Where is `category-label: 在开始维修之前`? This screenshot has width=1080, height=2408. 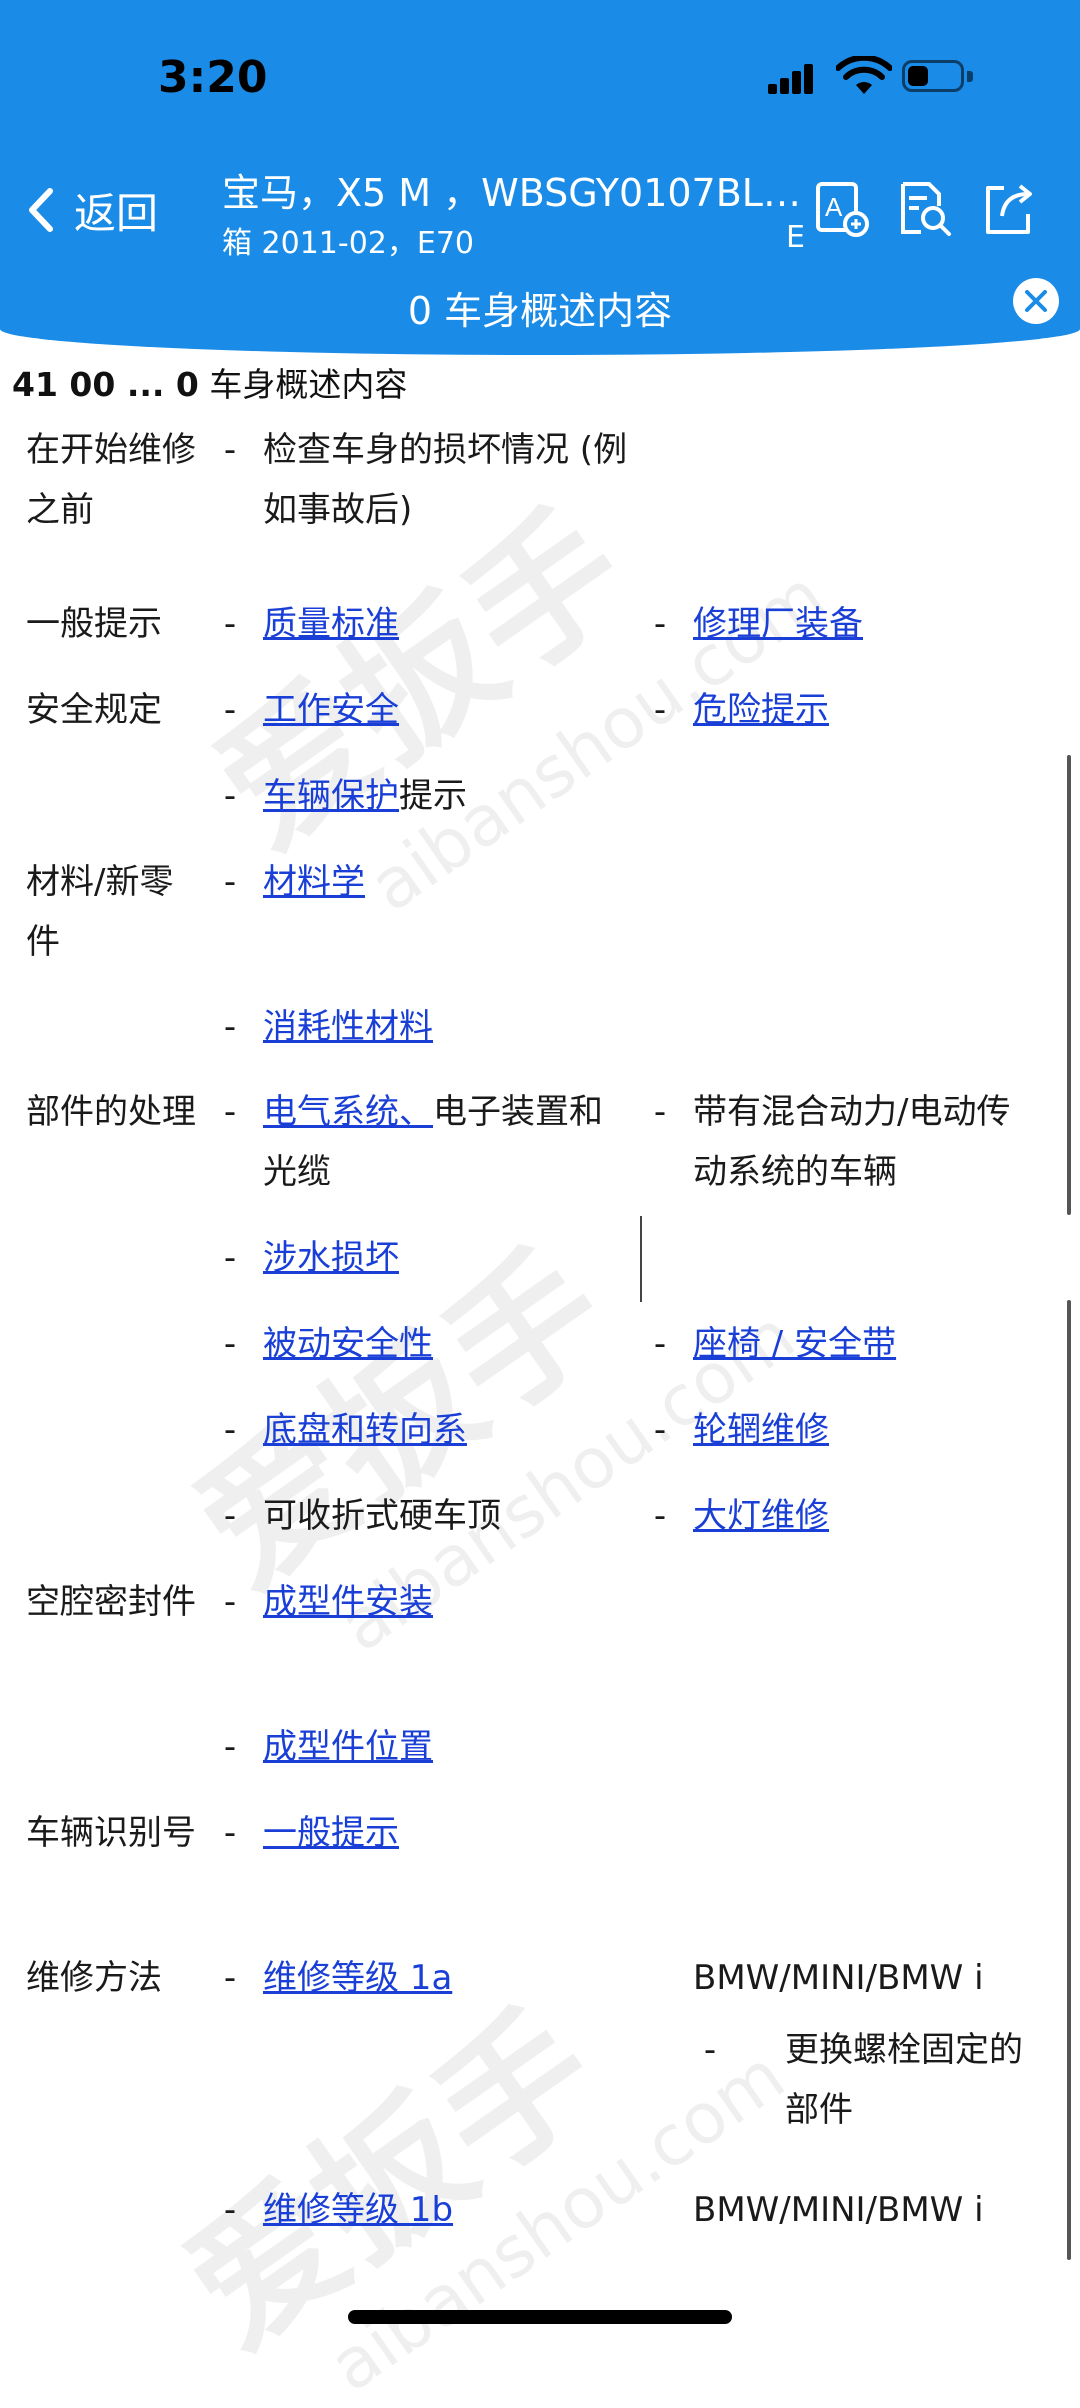
category-label: 在开始维修之前 is located at coordinates (111, 480).